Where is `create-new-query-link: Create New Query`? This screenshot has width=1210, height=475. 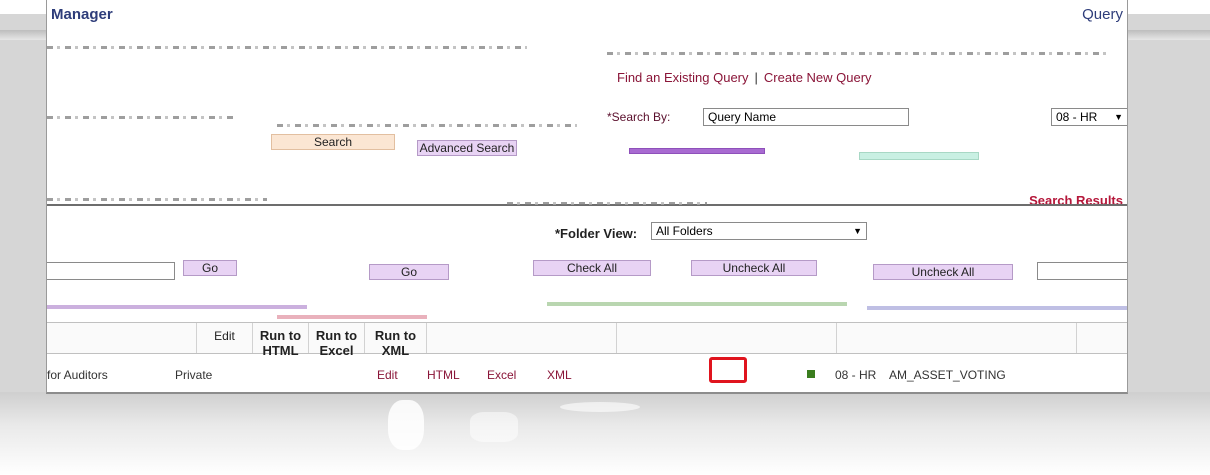
create-new-query-link: Create New Query is located at coordinates (818, 77).